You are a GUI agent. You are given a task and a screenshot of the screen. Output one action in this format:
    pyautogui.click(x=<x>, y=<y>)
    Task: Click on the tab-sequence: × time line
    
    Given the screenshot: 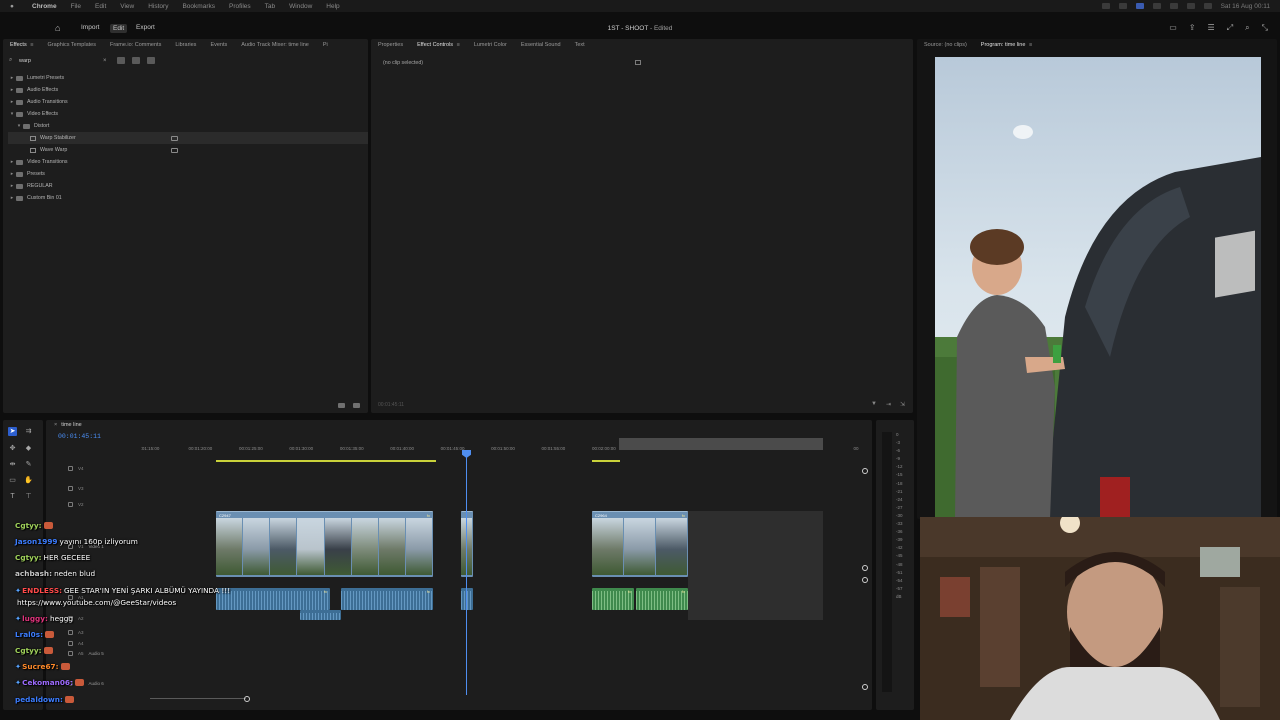 What is the action you would take?
    pyautogui.click(x=68, y=425)
    